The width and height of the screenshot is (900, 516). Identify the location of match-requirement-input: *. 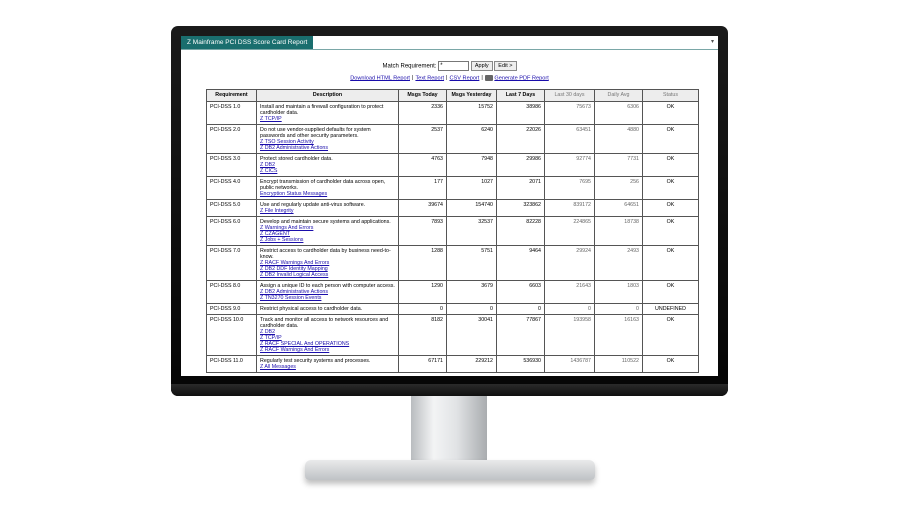
(454, 66).